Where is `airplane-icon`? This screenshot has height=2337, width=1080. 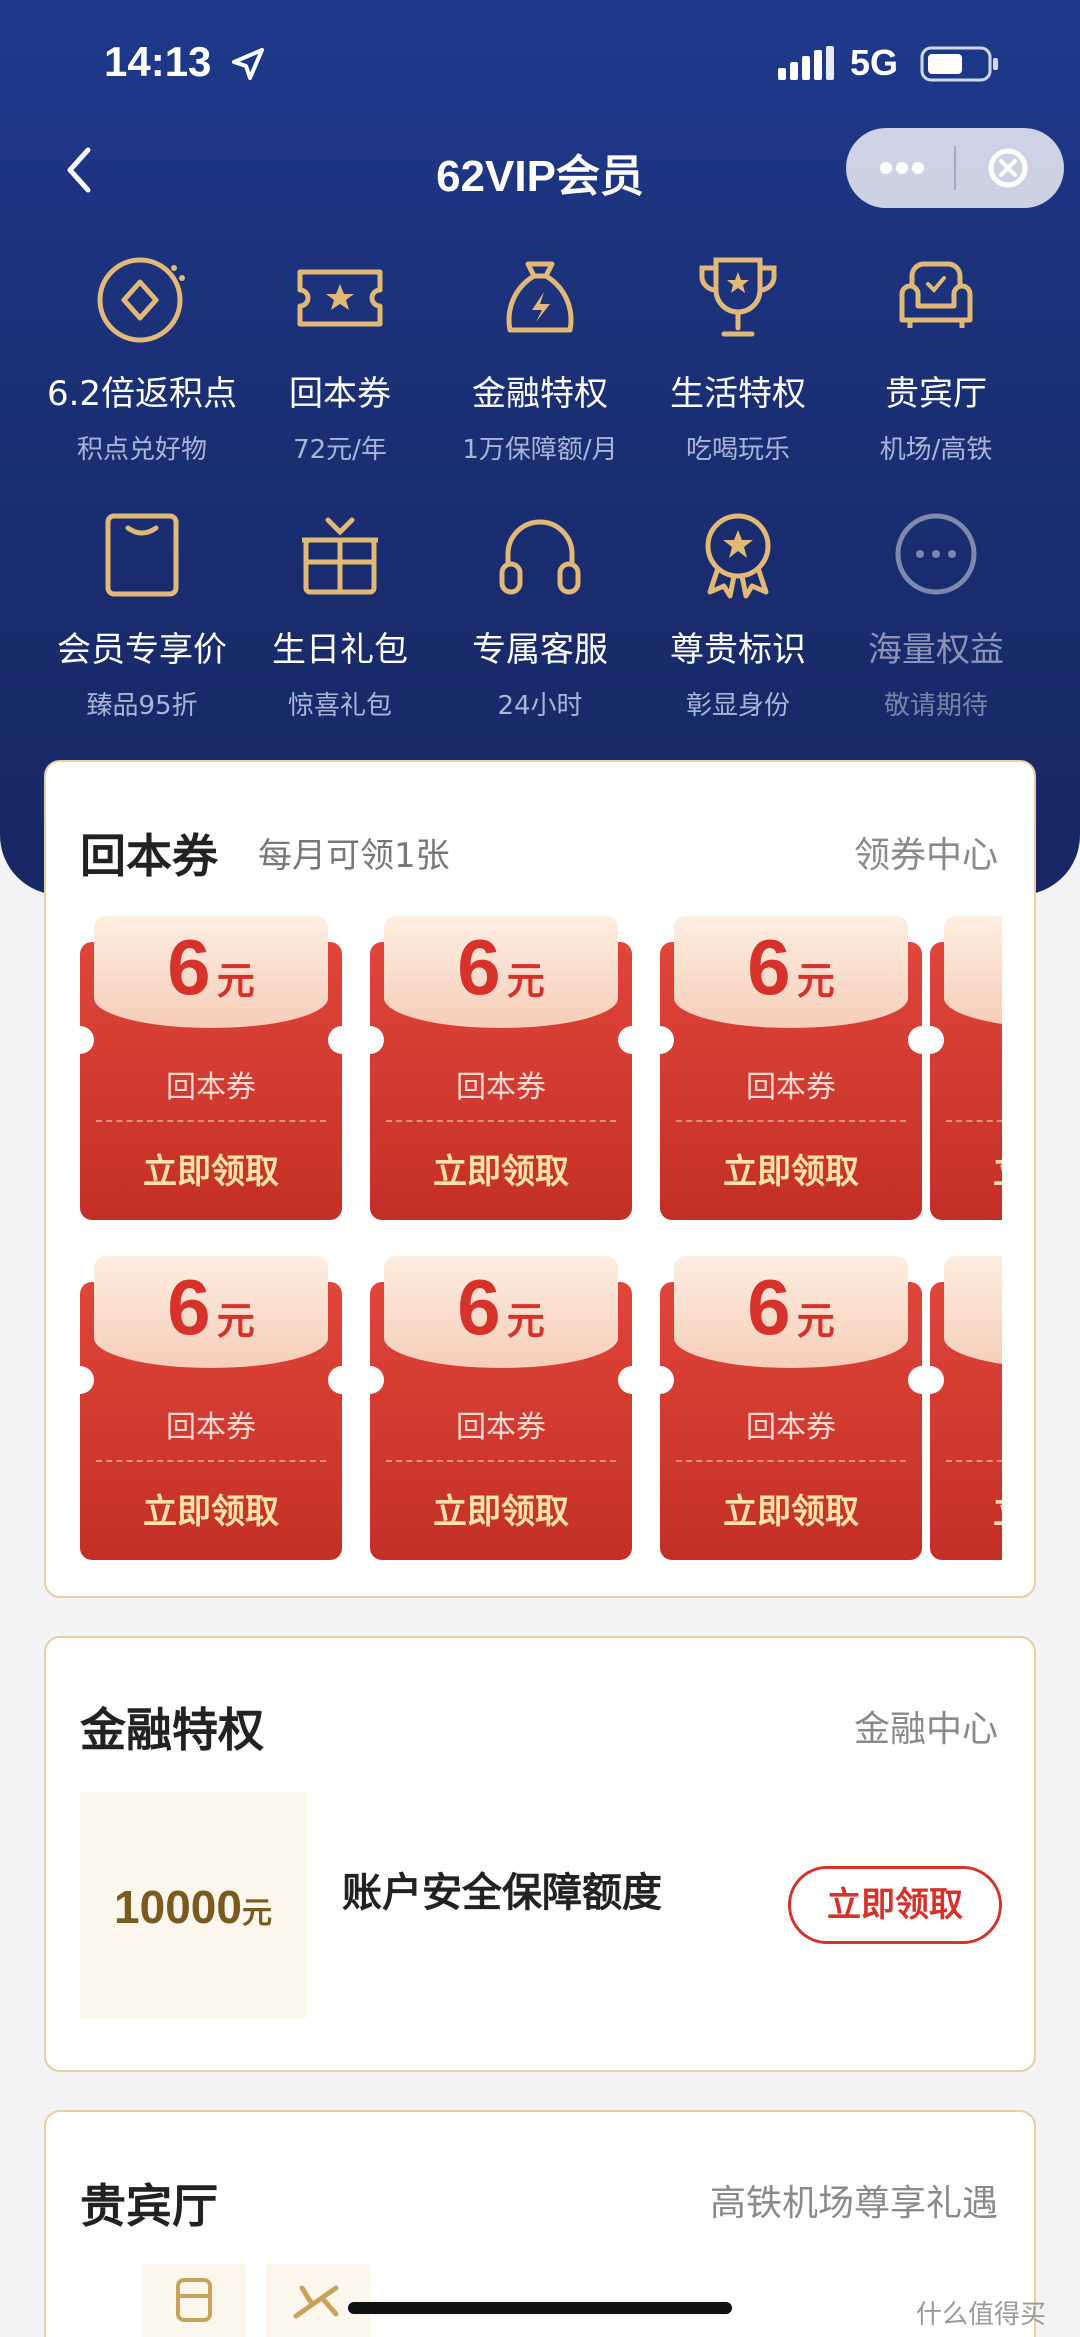
airplane-icon is located at coordinates (316, 2302).